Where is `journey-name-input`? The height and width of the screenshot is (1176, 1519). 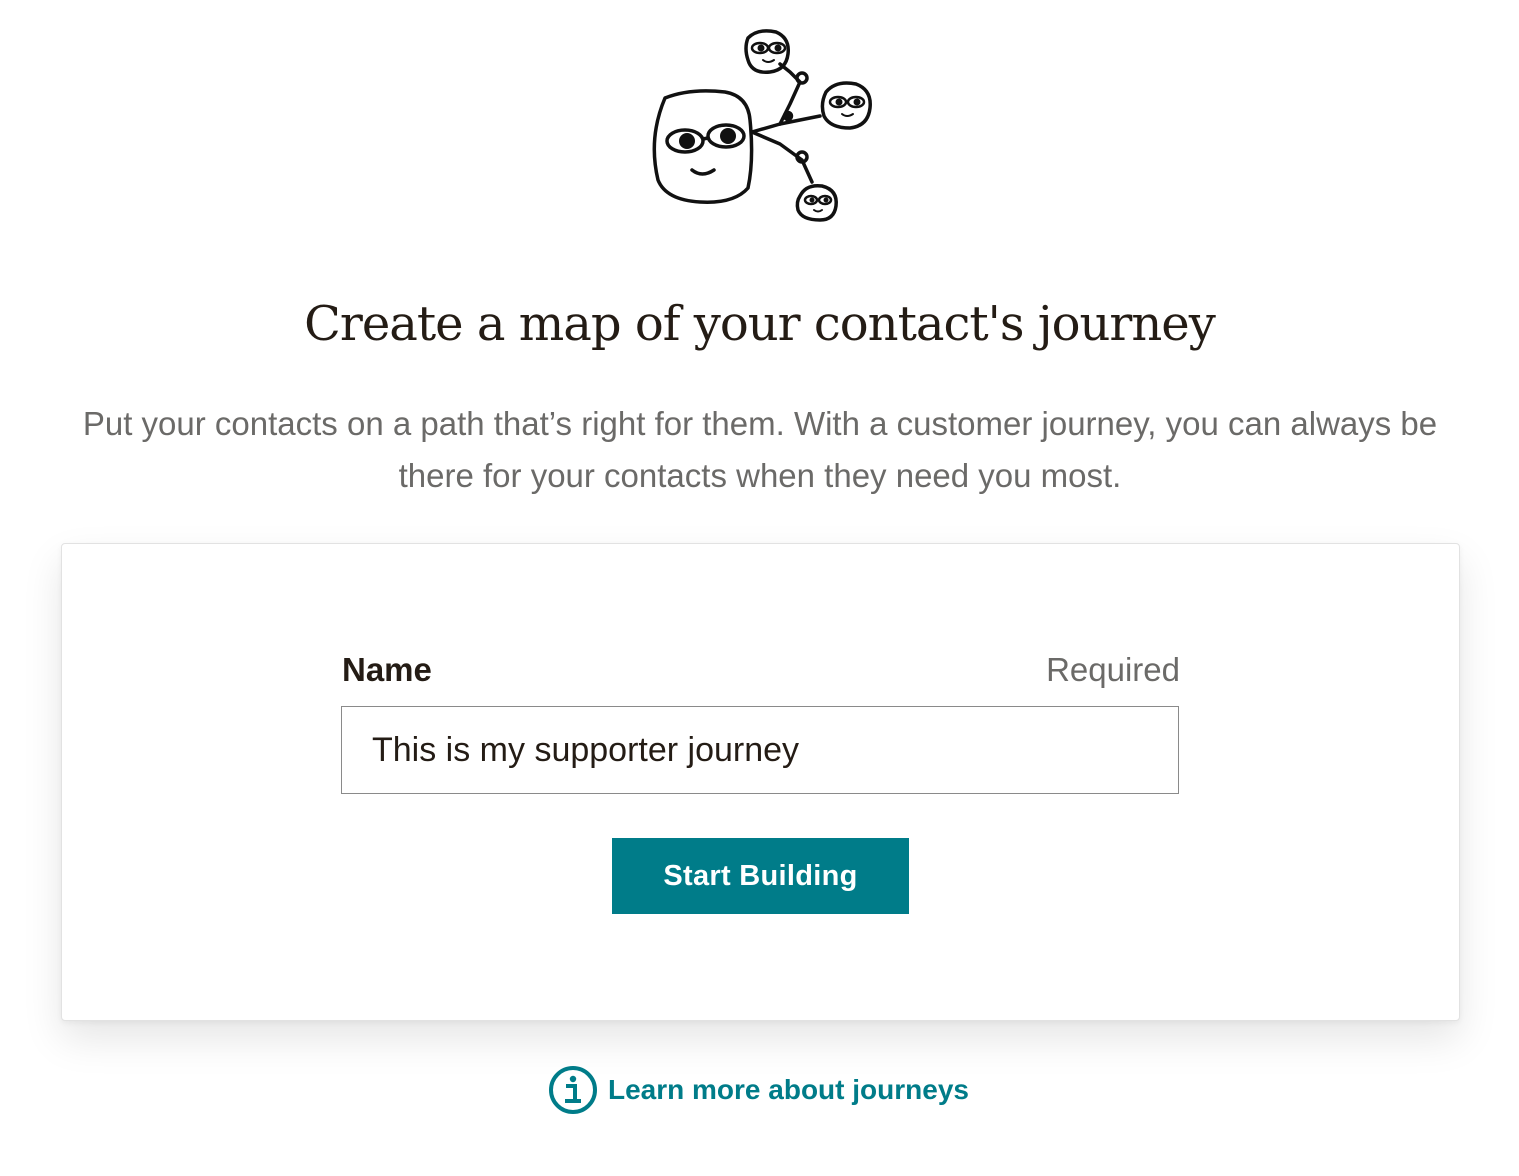
journey-name-input is located at coordinates (760, 750).